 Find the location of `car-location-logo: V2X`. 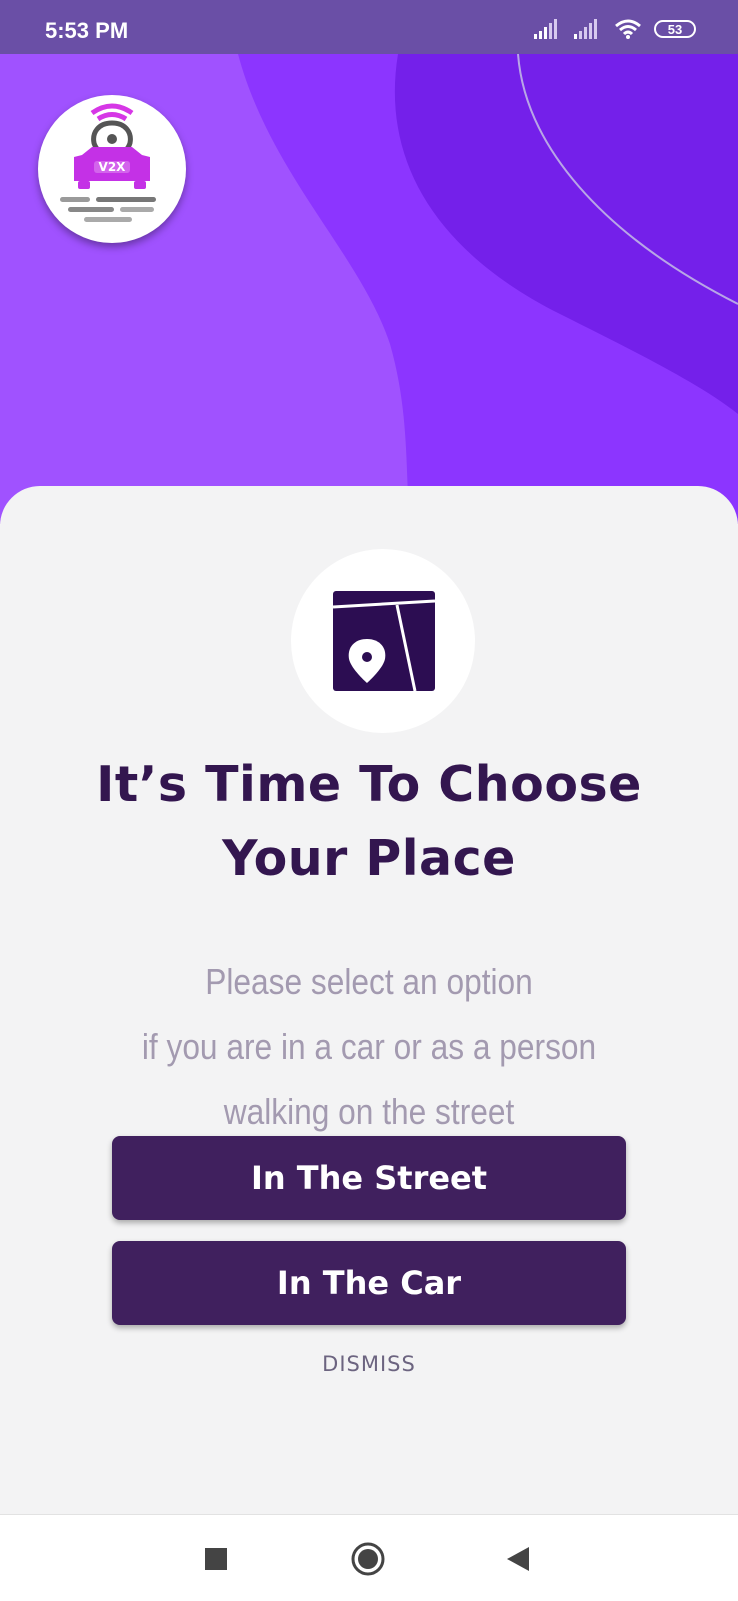

car-location-logo: V2X is located at coordinates (108, 162).